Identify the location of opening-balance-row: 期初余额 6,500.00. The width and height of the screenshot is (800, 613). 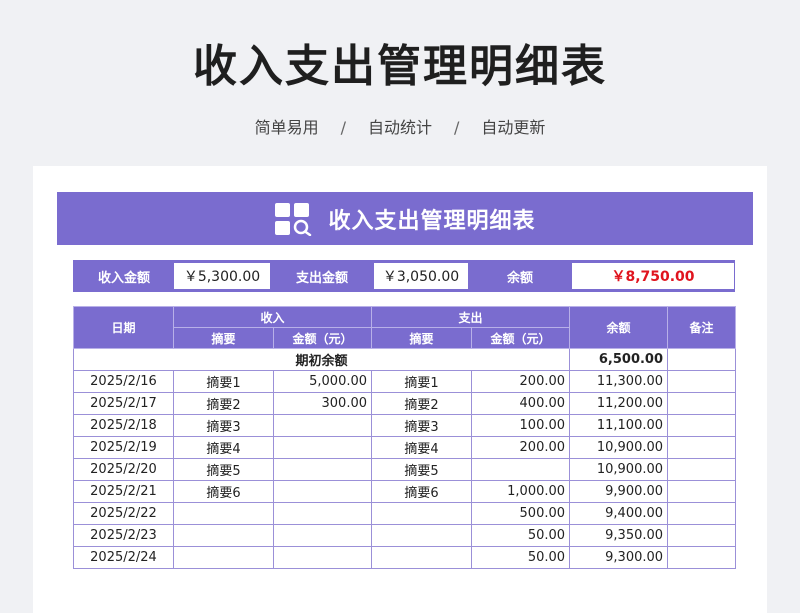
(404, 359).